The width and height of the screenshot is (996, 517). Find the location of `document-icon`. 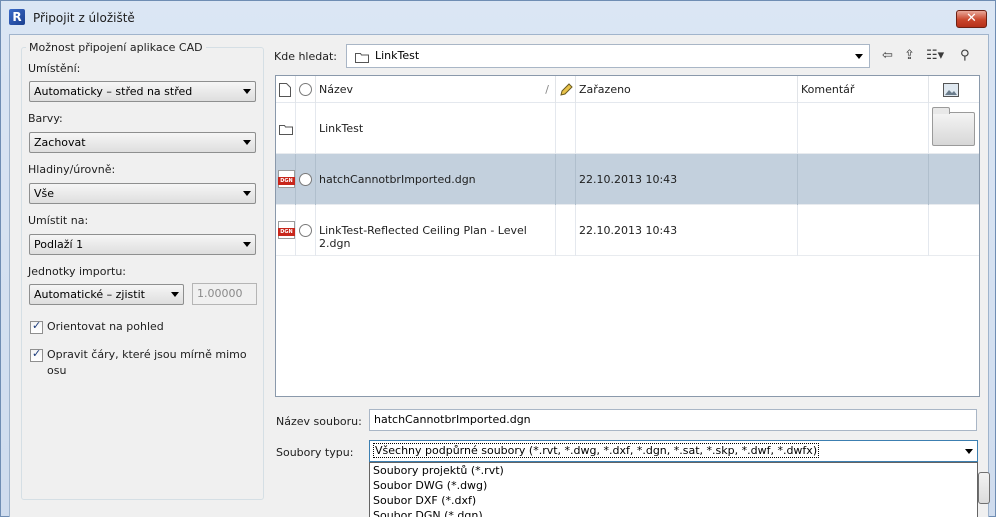

document-icon is located at coordinates (285, 90).